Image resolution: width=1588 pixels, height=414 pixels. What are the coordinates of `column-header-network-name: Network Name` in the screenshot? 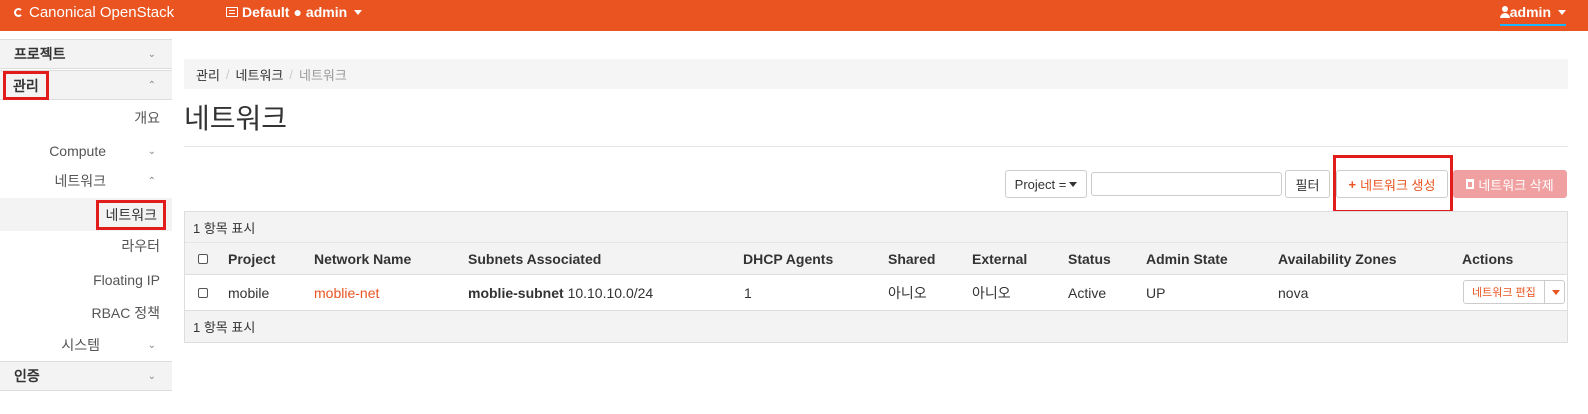 It's located at (362, 258).